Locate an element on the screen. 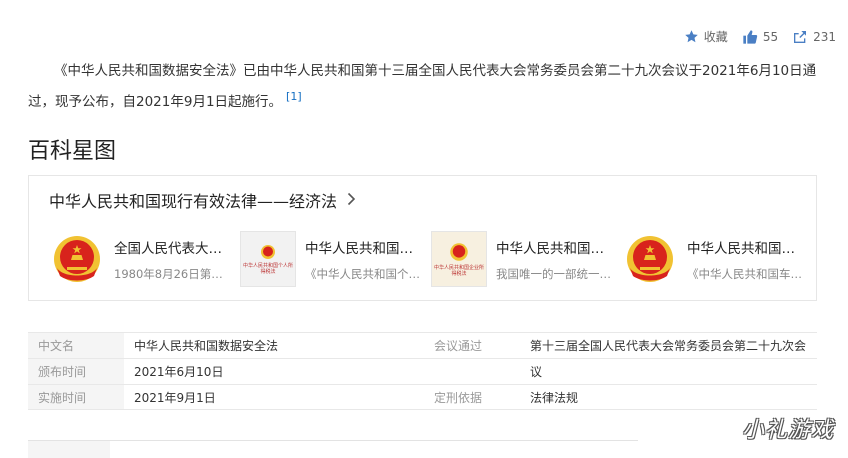  star-map-item-subtitle: 《中华人民共和国车船税法》 is located at coordinates (744, 273).